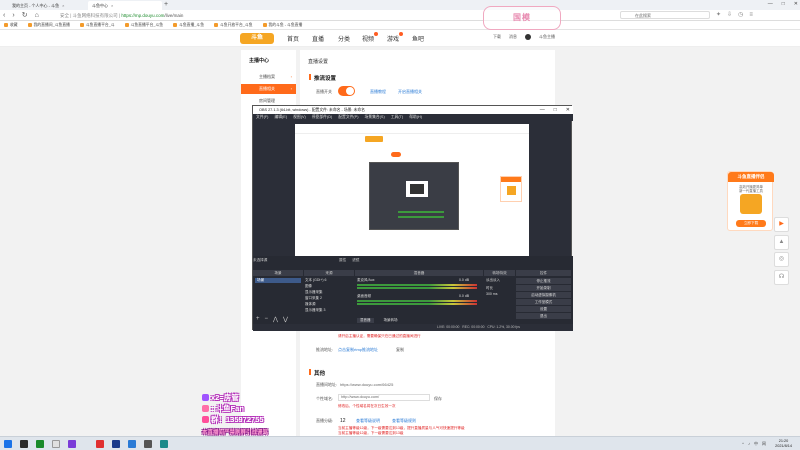  Describe the element at coordinates (547, 37) in the screenshot. I see `username: 斗鱼主播` at that location.